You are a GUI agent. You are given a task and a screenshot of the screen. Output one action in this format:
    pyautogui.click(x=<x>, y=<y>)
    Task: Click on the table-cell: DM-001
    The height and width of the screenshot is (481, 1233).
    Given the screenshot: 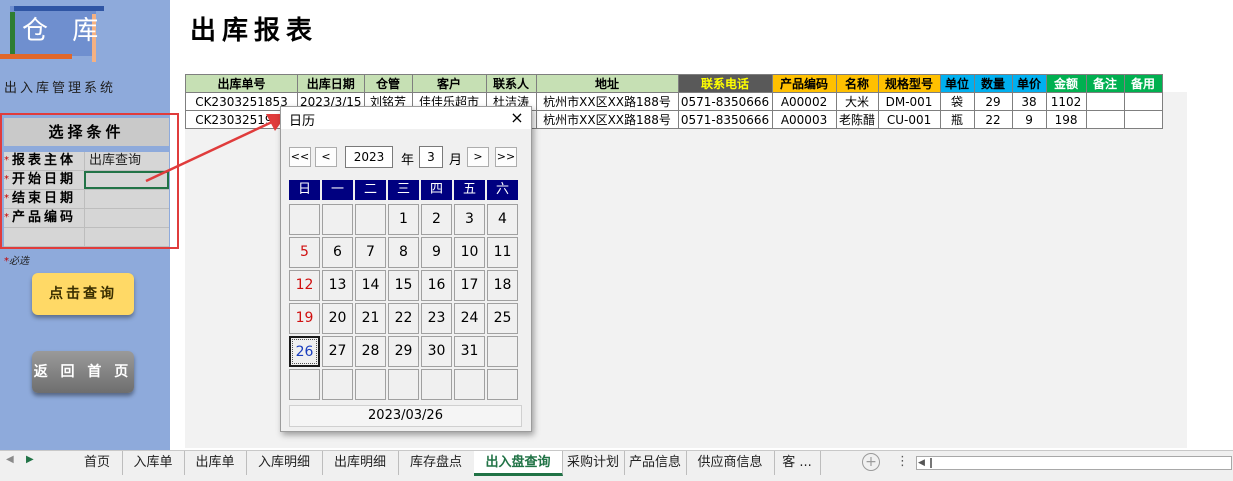 What is the action you would take?
    pyautogui.click(x=909, y=101)
    